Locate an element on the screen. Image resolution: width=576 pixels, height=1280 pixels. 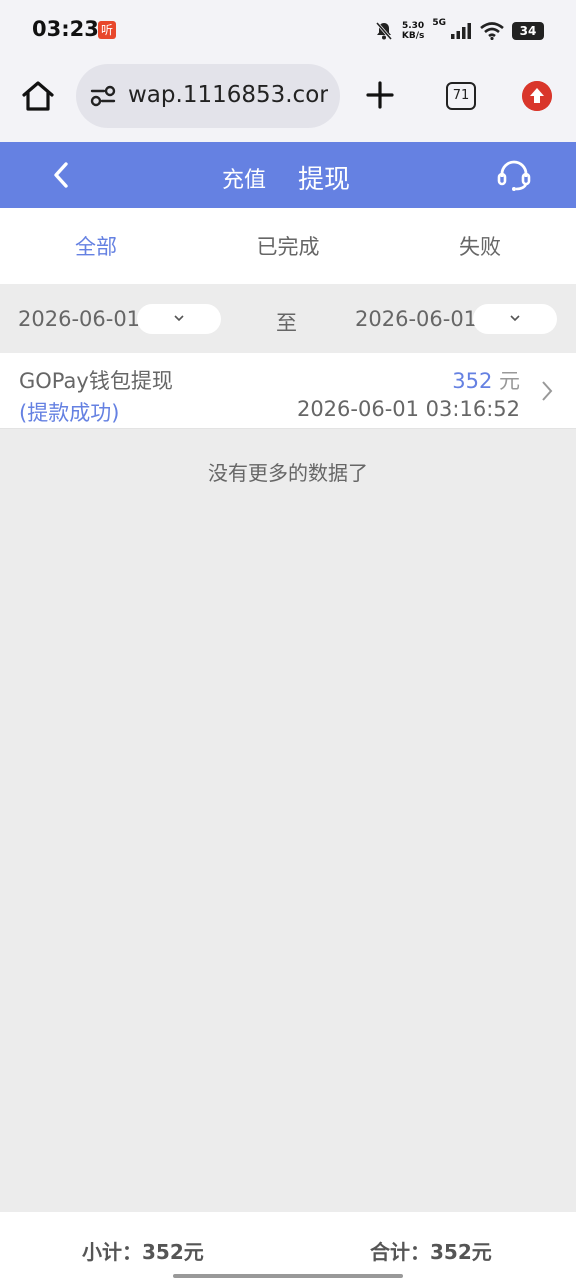
summary-footer: 小计：352元 合计：352元 is located at coordinates (288, 1246).